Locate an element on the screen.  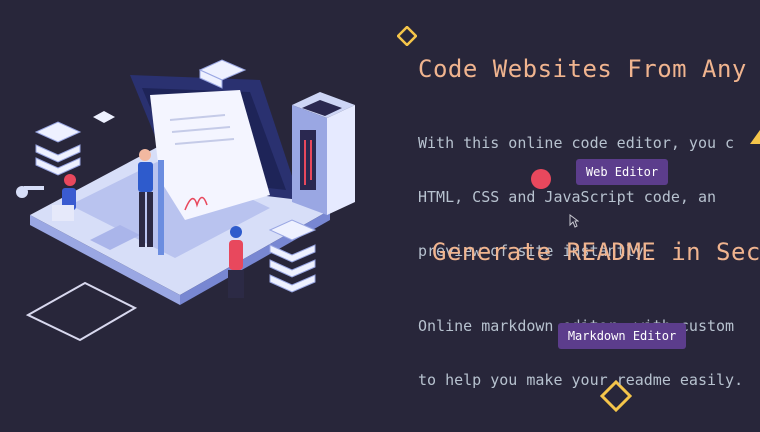
section-heading-readme: Generate README in Seco is located at coordinates (596, 252).